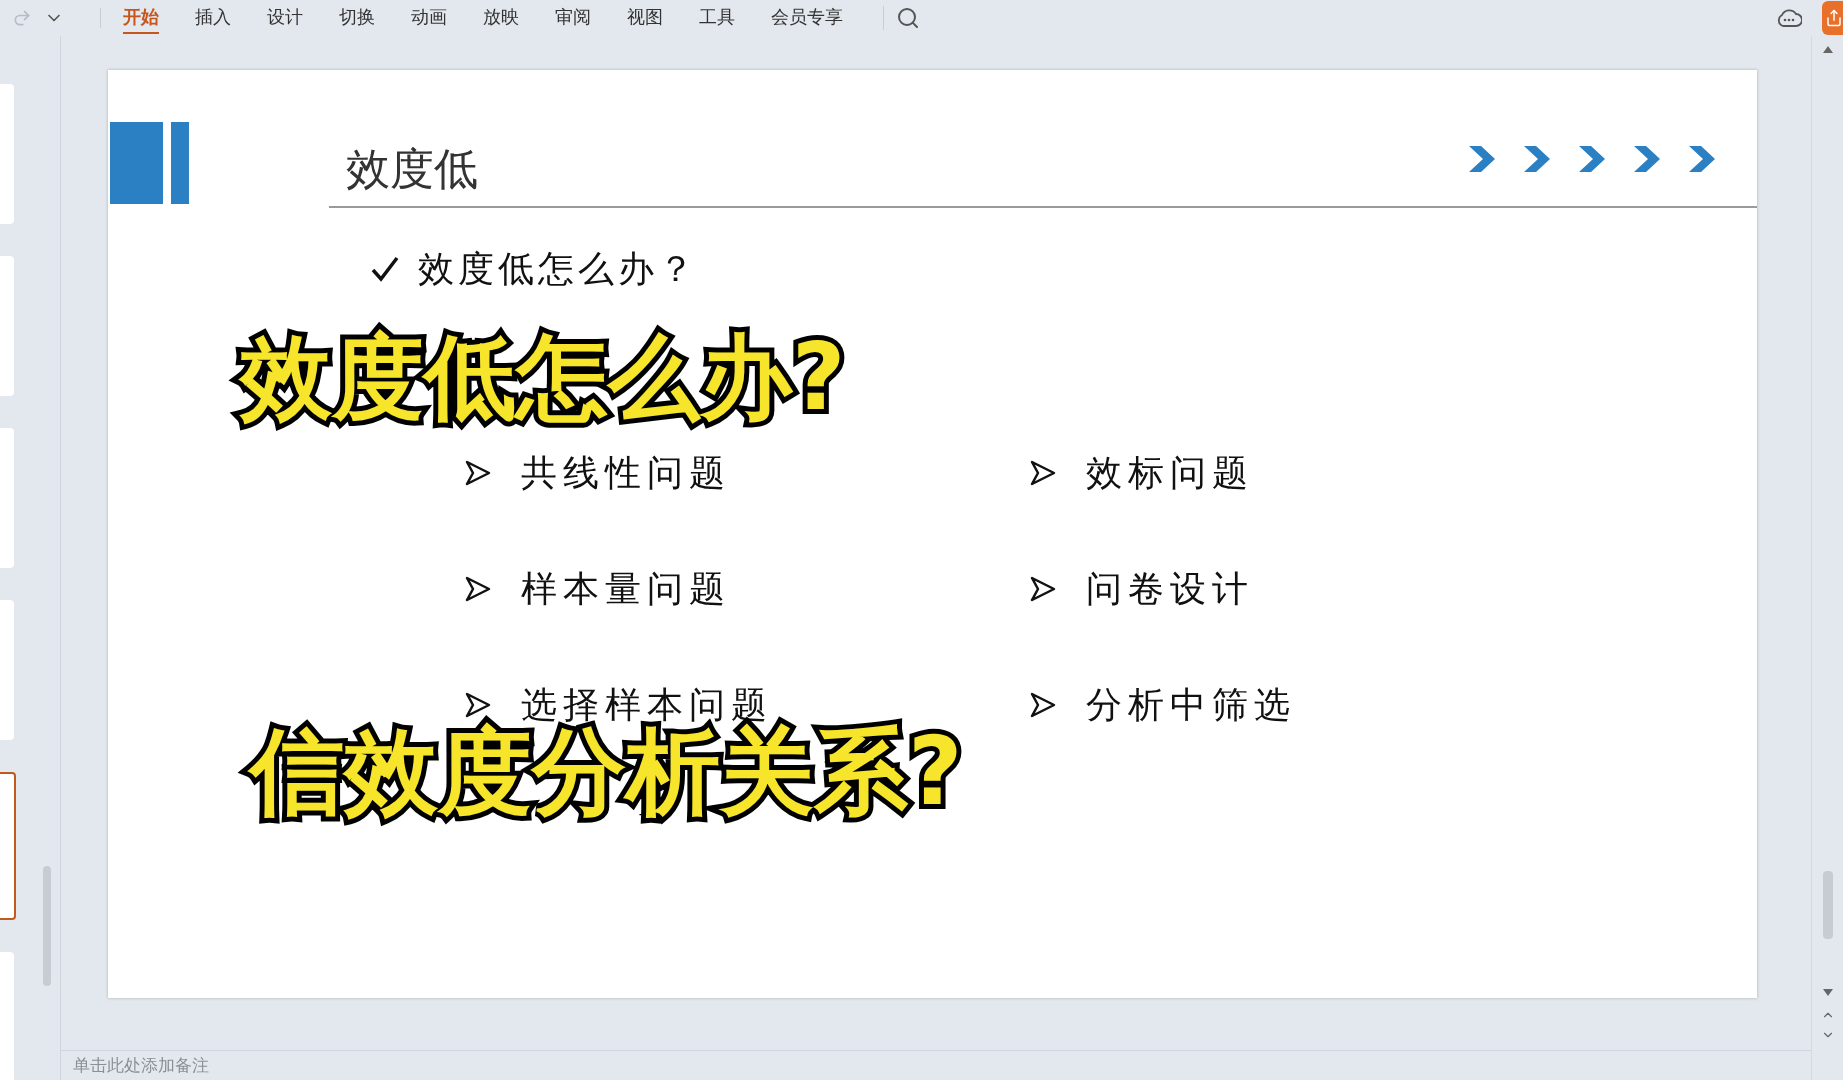 This screenshot has height=1080, width=1843. I want to click on ribbon-tab: 审阅, so click(573, 18).